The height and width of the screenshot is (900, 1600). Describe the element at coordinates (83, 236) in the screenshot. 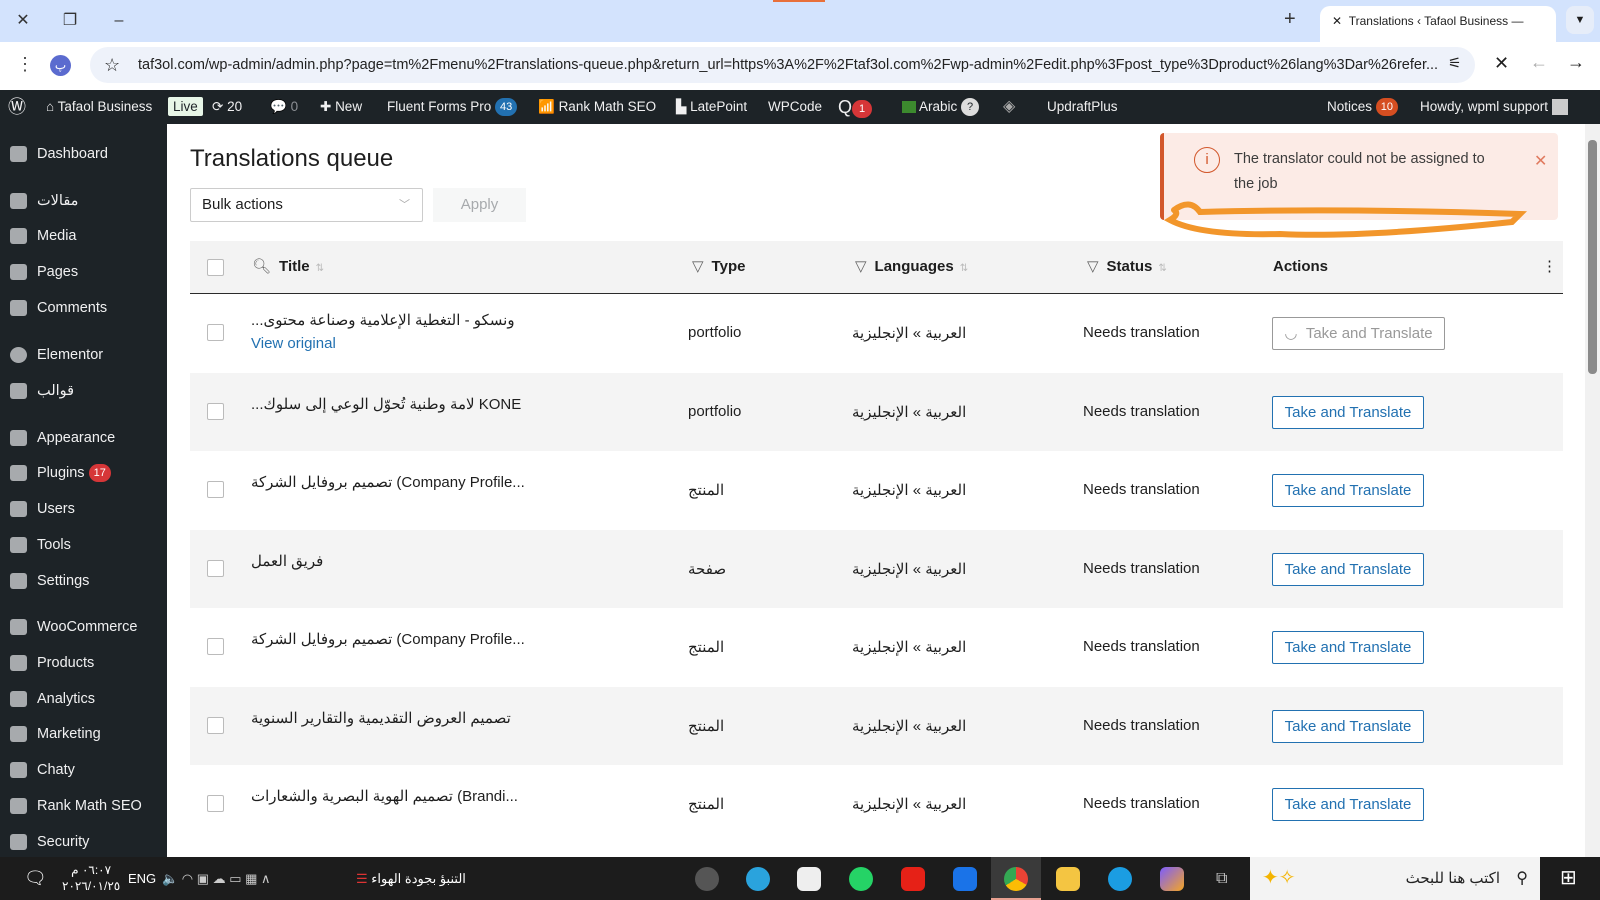

I see `sidebar-item-media: Media` at that location.